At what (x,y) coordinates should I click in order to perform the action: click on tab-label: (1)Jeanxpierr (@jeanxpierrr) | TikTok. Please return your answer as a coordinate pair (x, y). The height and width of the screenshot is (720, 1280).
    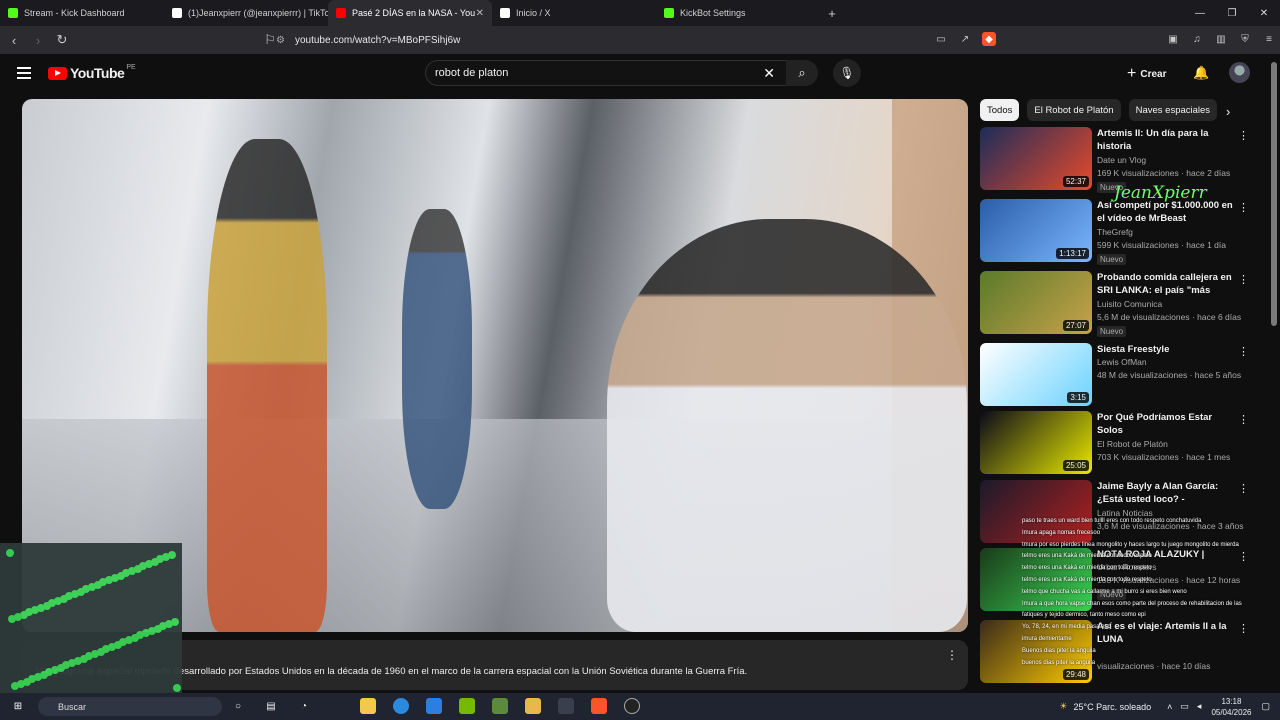
    Looking at the image, I should click on (258, 13).